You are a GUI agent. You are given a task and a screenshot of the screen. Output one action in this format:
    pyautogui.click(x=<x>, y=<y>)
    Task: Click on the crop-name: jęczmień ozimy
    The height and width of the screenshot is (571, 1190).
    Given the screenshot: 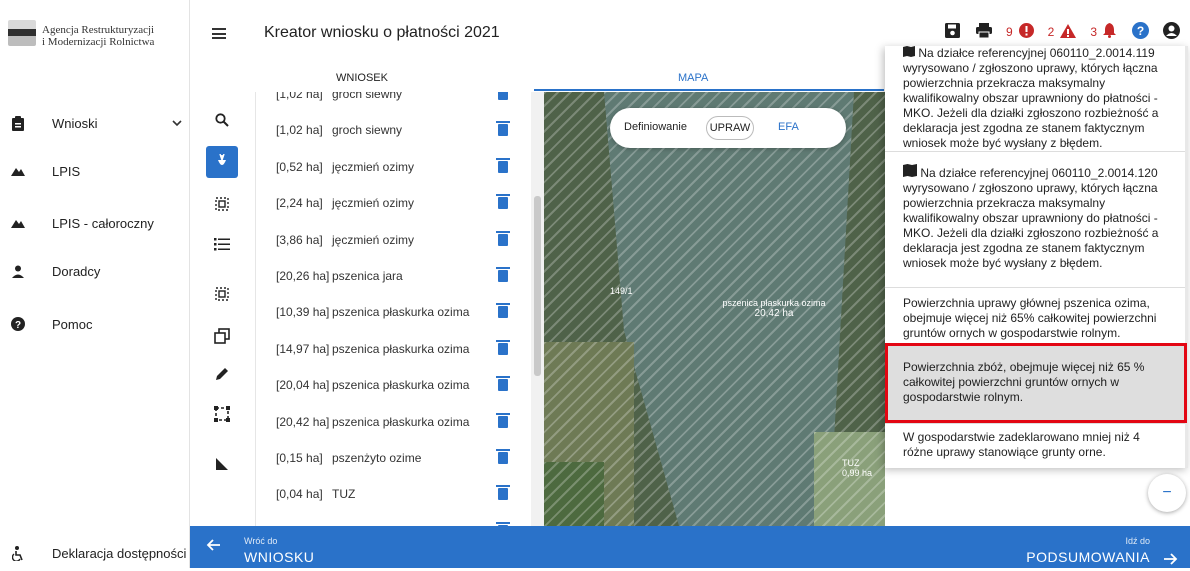 What is the action you would take?
    pyautogui.click(x=373, y=239)
    